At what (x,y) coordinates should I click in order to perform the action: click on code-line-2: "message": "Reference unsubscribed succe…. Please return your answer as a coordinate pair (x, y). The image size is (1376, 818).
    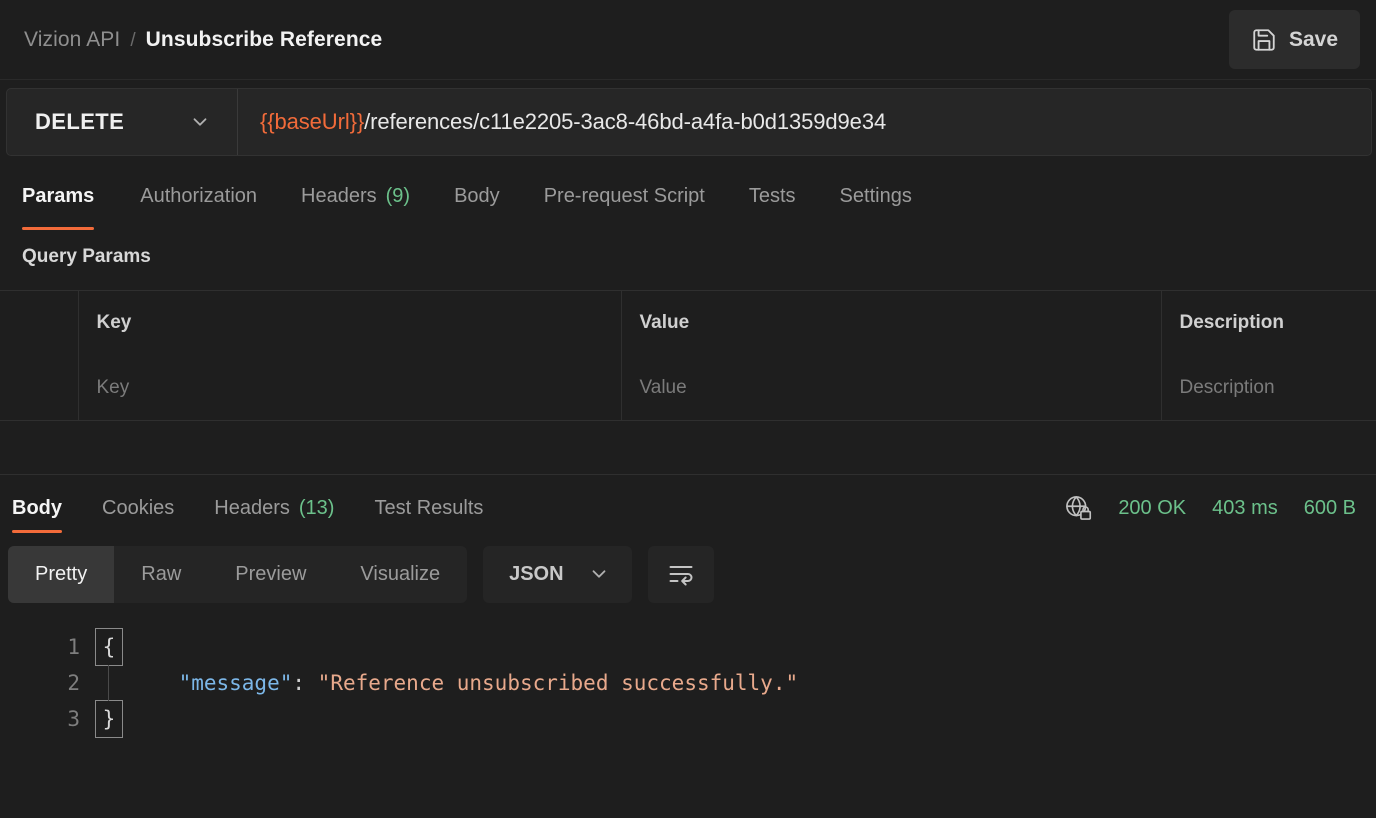
    Looking at the image, I should click on (752, 683).